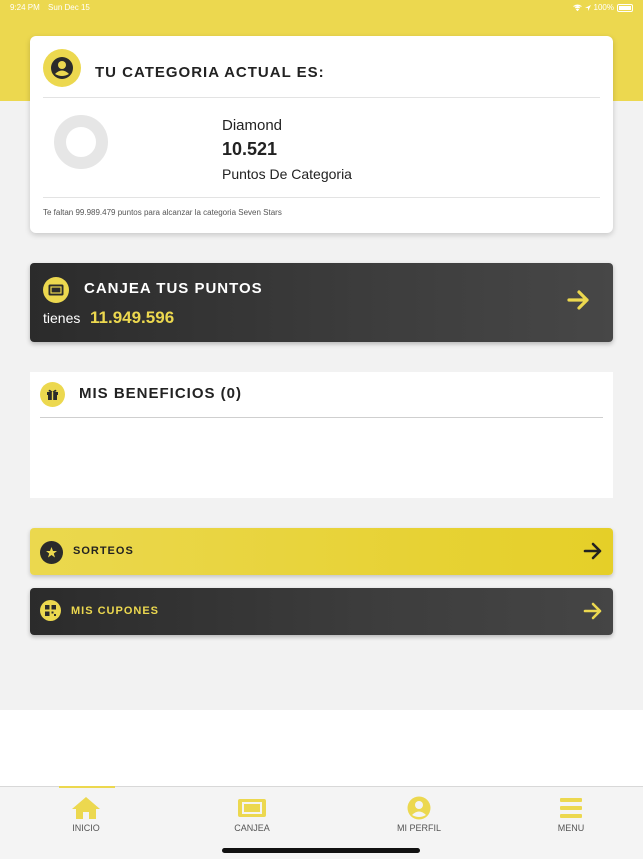 The image size is (643, 859). What do you see at coordinates (210, 72) in the screenshot?
I see `category-title: TU CATEGORIA ACTUAL ES:` at bounding box center [210, 72].